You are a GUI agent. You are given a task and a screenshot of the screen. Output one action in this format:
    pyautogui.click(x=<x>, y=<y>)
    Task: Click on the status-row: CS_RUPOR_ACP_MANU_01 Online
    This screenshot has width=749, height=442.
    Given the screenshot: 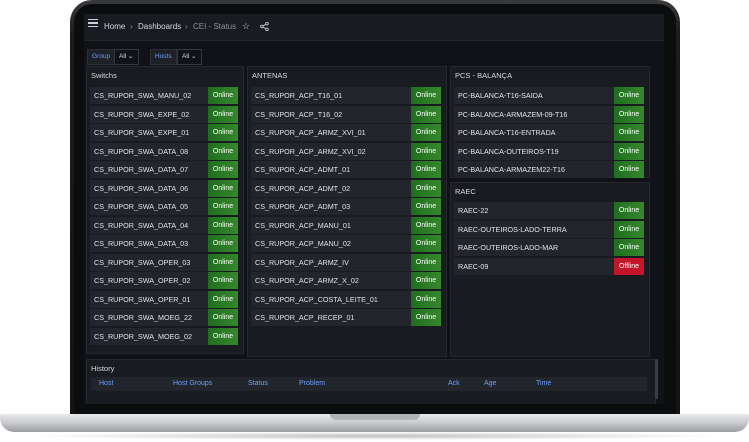 What is the action you would take?
    pyautogui.click(x=346, y=225)
    